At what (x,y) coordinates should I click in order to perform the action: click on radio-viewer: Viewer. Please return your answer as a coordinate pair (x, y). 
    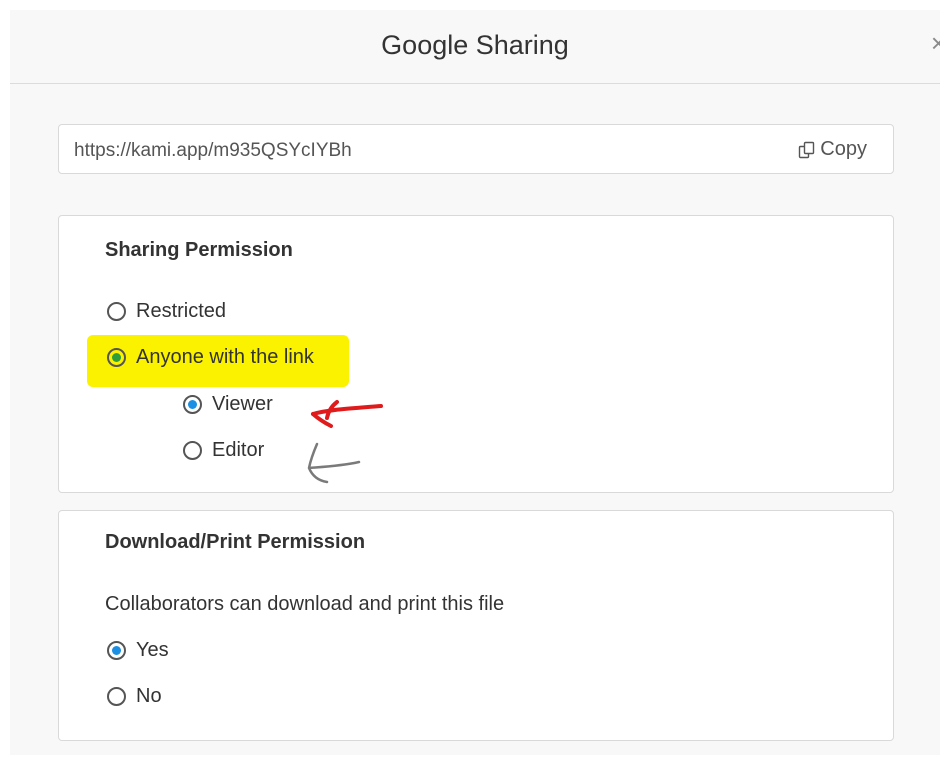
    Looking at the image, I should click on (228, 404).